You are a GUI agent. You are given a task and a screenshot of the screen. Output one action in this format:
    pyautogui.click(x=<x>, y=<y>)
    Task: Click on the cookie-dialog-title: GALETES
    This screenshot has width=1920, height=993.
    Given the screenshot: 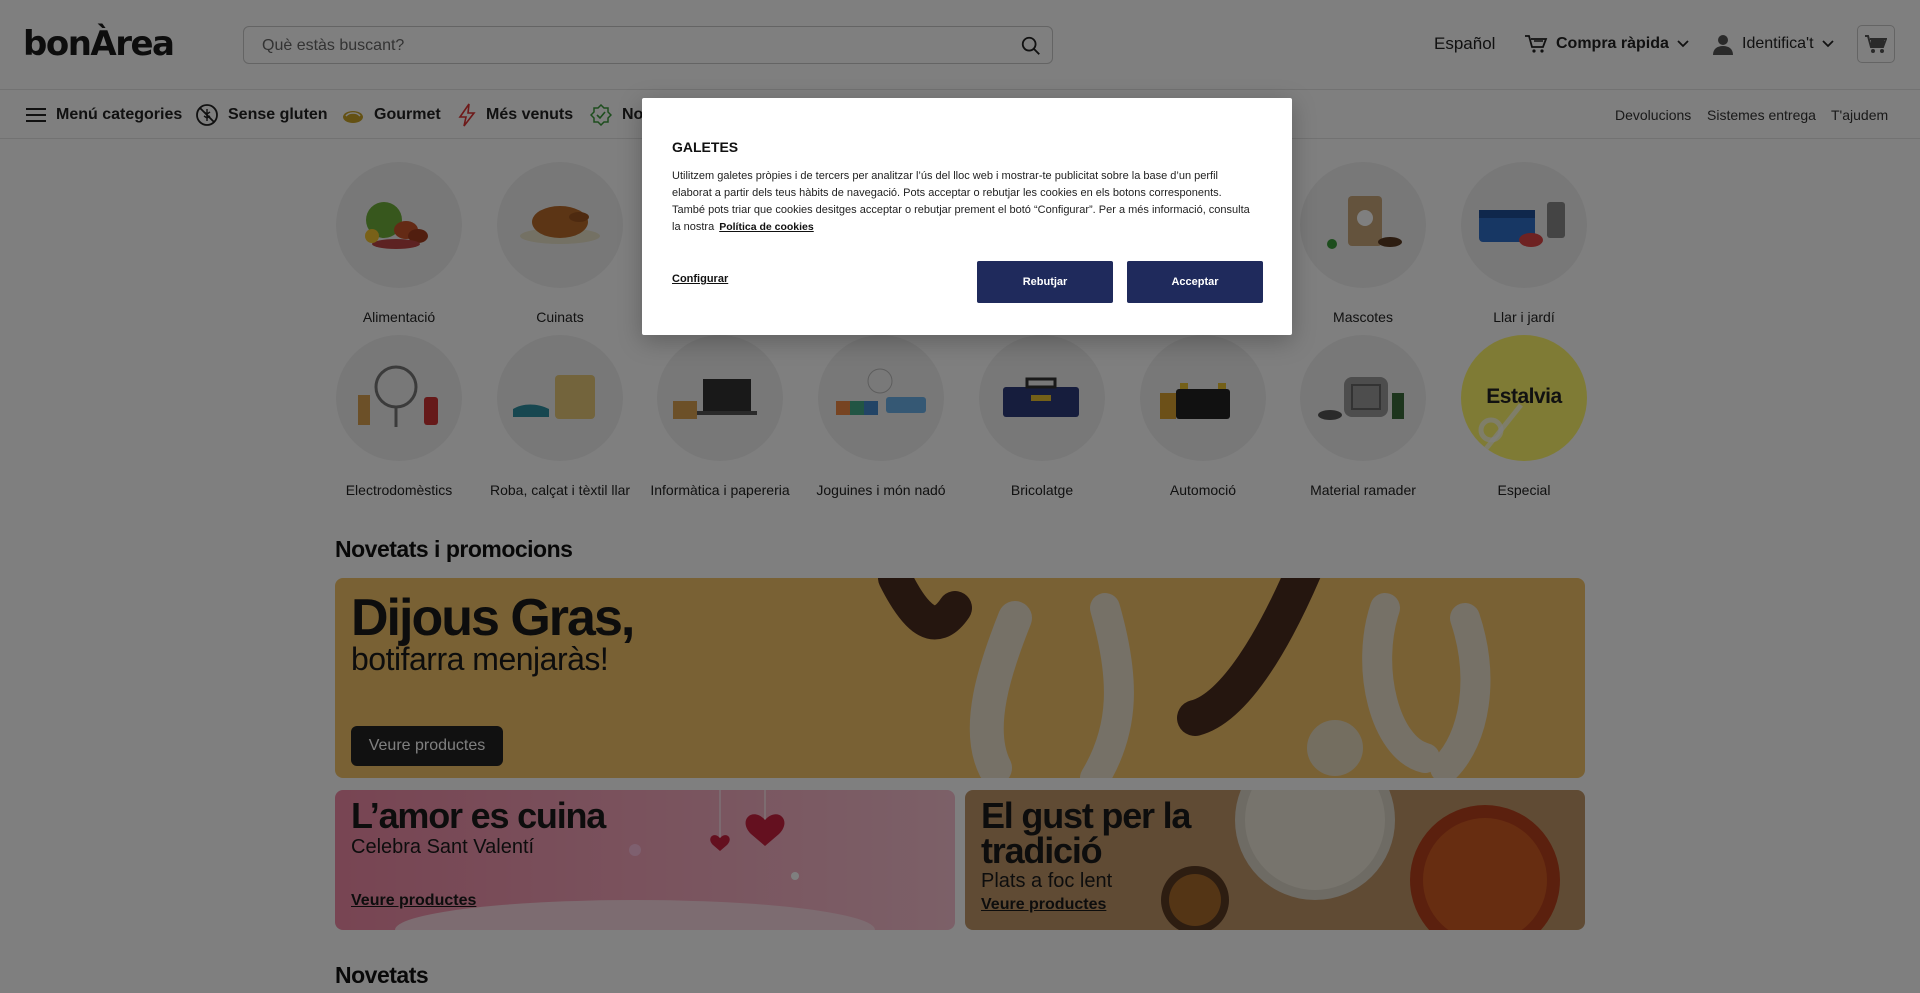 What is the action you would take?
    pyautogui.click(x=705, y=147)
    